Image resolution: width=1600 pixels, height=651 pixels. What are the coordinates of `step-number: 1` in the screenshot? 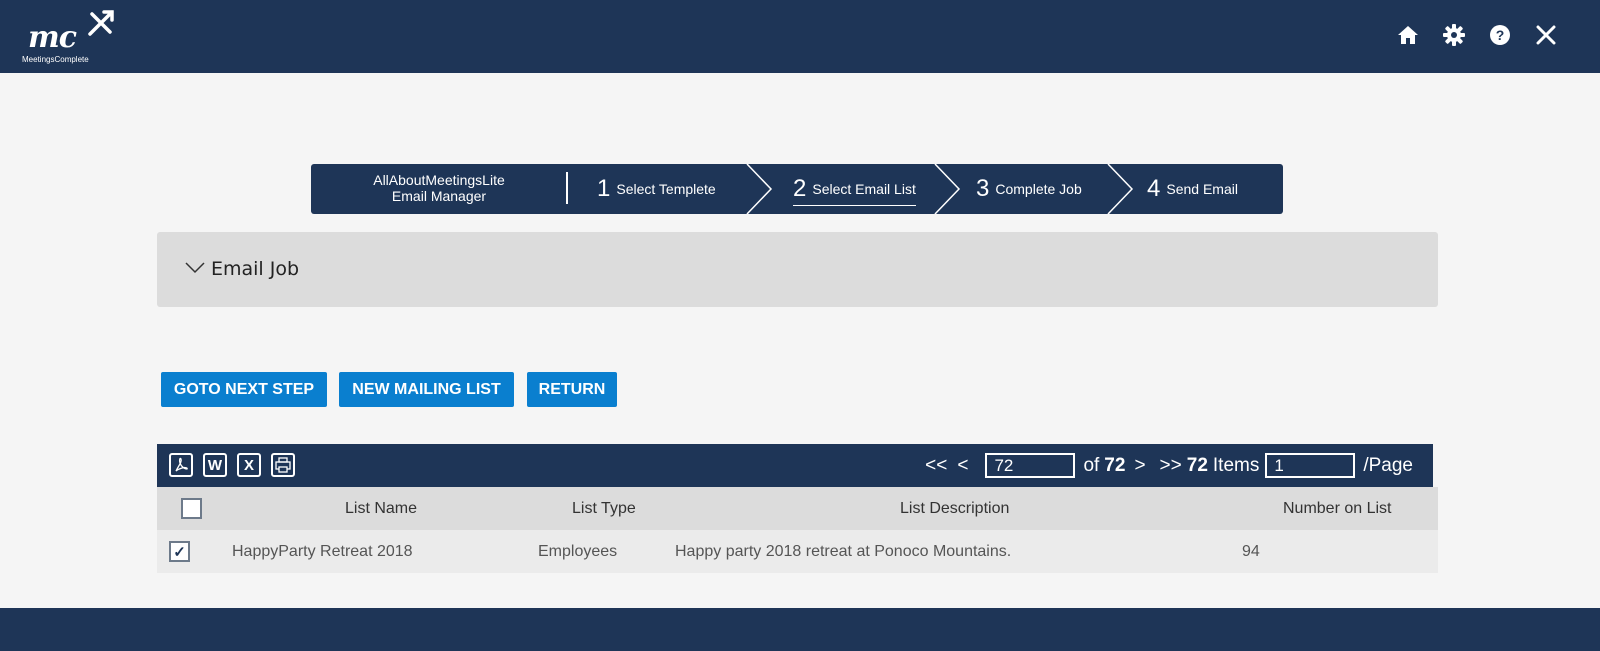 It's located at (604, 188).